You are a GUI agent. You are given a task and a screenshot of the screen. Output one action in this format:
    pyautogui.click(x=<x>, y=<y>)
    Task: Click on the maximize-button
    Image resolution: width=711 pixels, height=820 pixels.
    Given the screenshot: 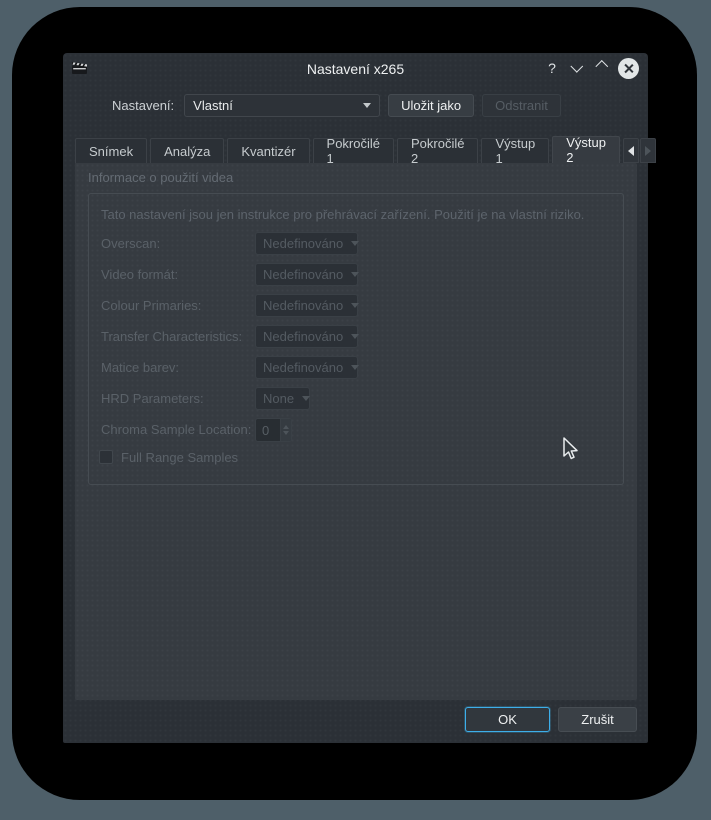 What is the action you would take?
    pyautogui.click(x=602, y=68)
    